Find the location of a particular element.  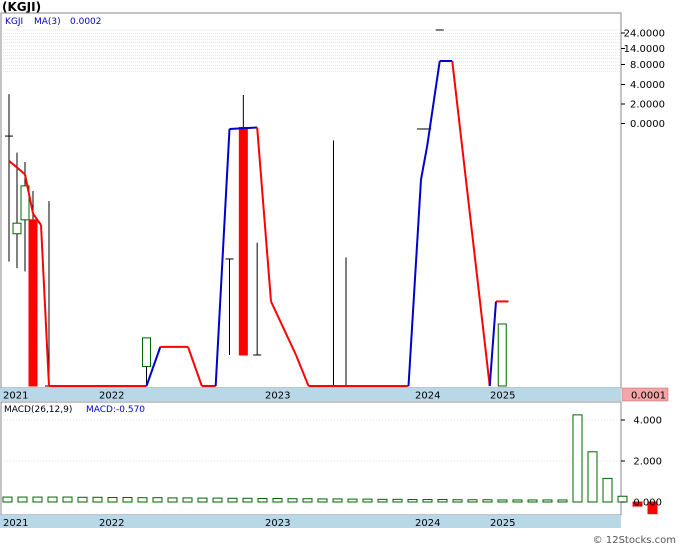

macd-x-tick-label: 2024 is located at coordinates (427, 523).